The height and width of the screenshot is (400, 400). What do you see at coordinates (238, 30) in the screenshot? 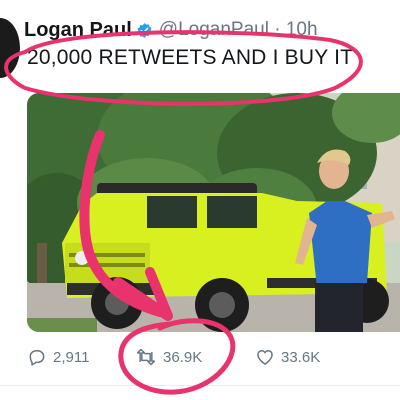
I see `author-handle-time: @LoganPaul · 10h` at bounding box center [238, 30].